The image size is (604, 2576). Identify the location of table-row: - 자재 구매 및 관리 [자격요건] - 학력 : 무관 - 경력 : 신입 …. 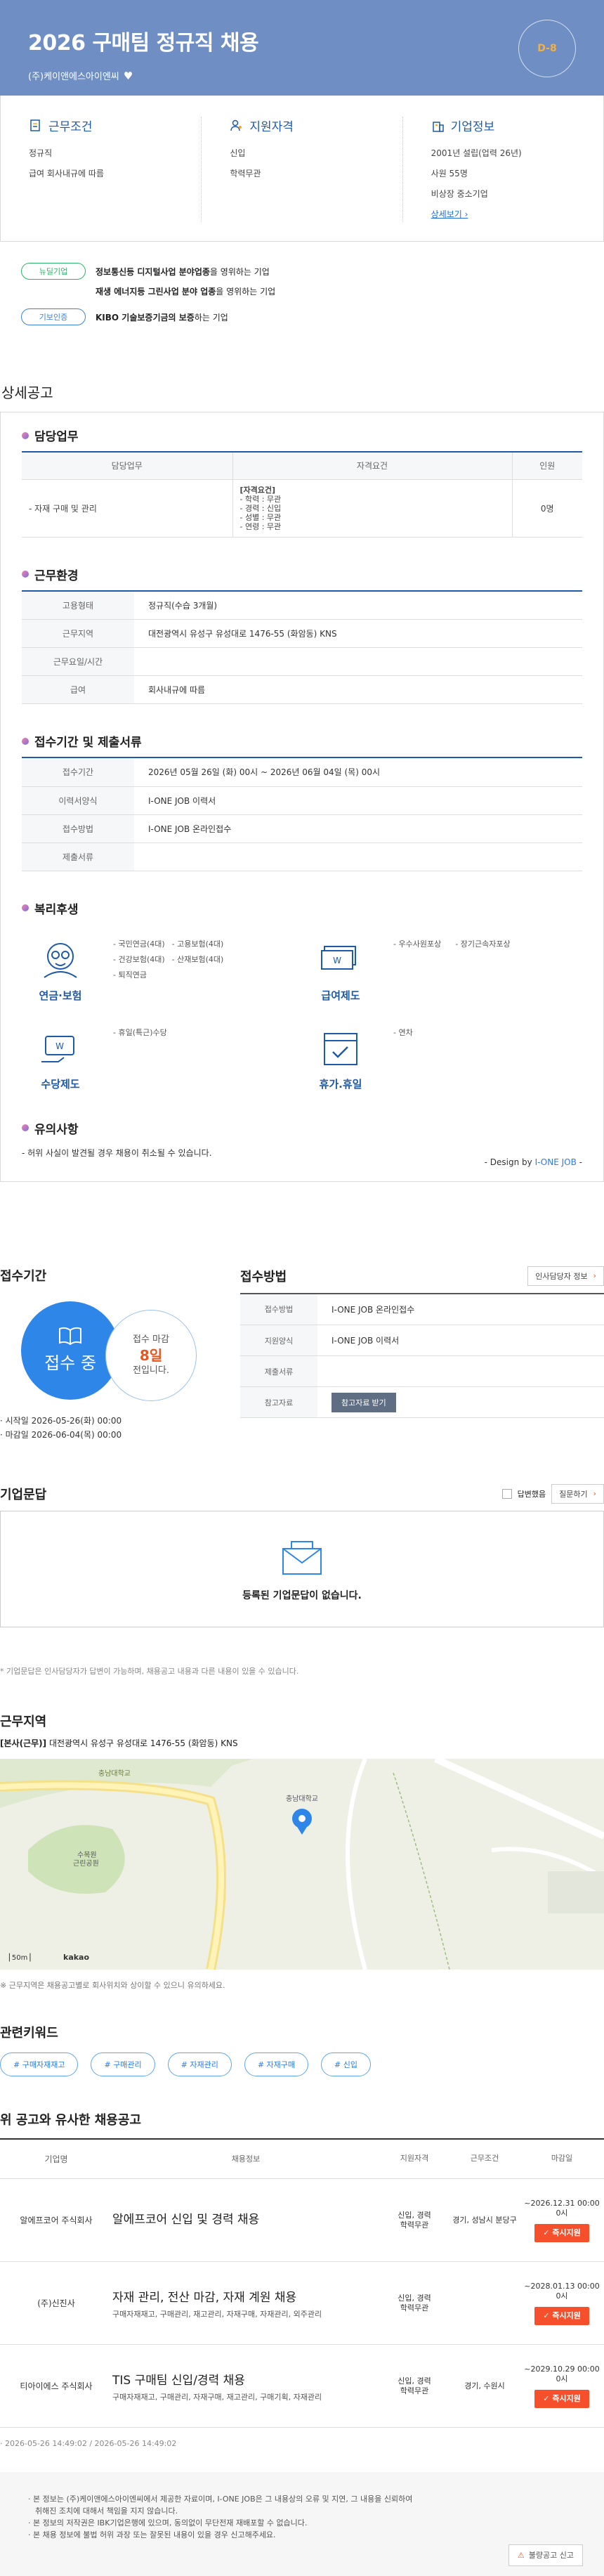
(302, 508).